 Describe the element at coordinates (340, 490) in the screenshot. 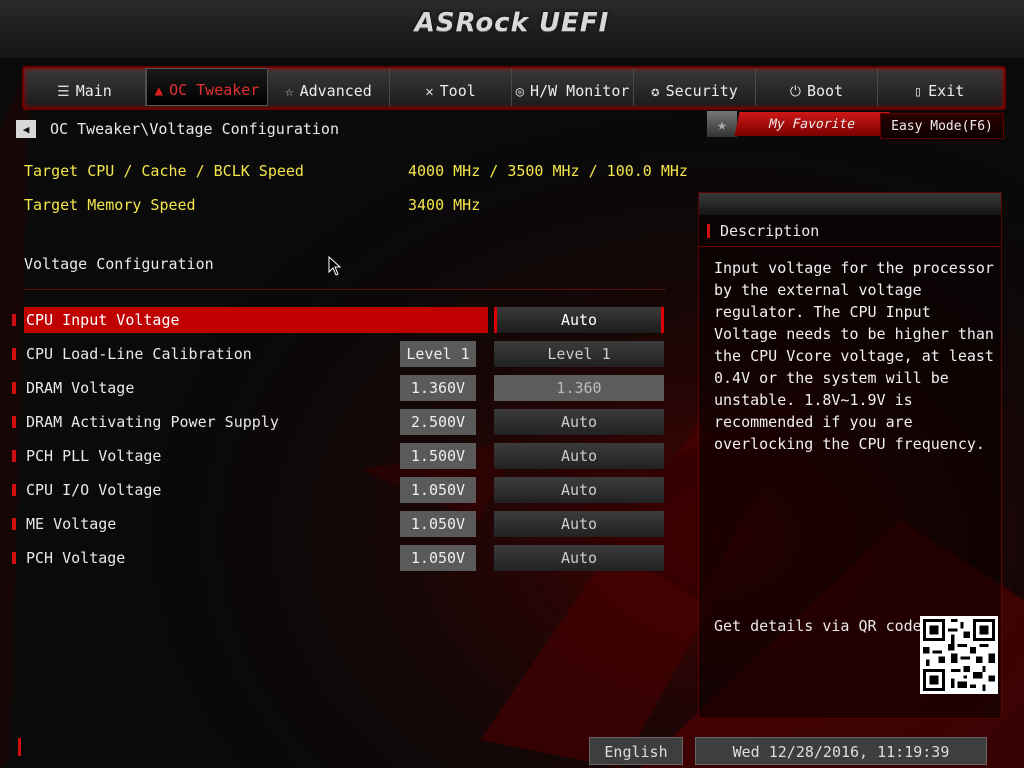

I see `setting-row-cpu-io-voltage: CPU I/O Voltage 1.050V Auto` at that location.